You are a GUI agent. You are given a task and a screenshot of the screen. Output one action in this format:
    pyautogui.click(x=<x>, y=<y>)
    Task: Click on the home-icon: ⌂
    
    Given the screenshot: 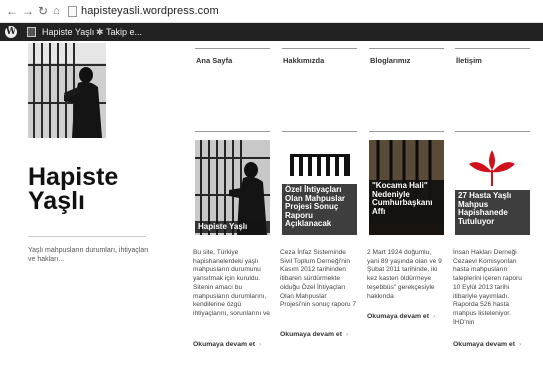 What is the action you would take?
    pyautogui.click(x=56, y=11)
    